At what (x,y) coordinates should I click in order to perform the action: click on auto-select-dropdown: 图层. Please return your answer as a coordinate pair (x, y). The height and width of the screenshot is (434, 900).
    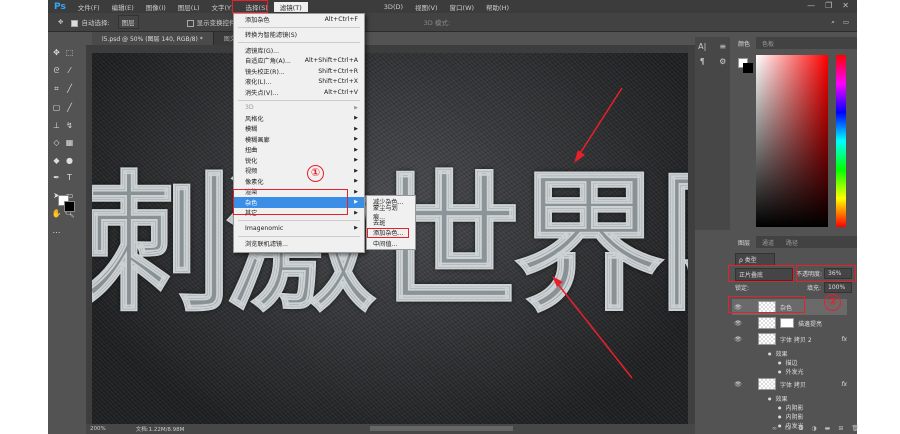
    Looking at the image, I should click on (128, 22).